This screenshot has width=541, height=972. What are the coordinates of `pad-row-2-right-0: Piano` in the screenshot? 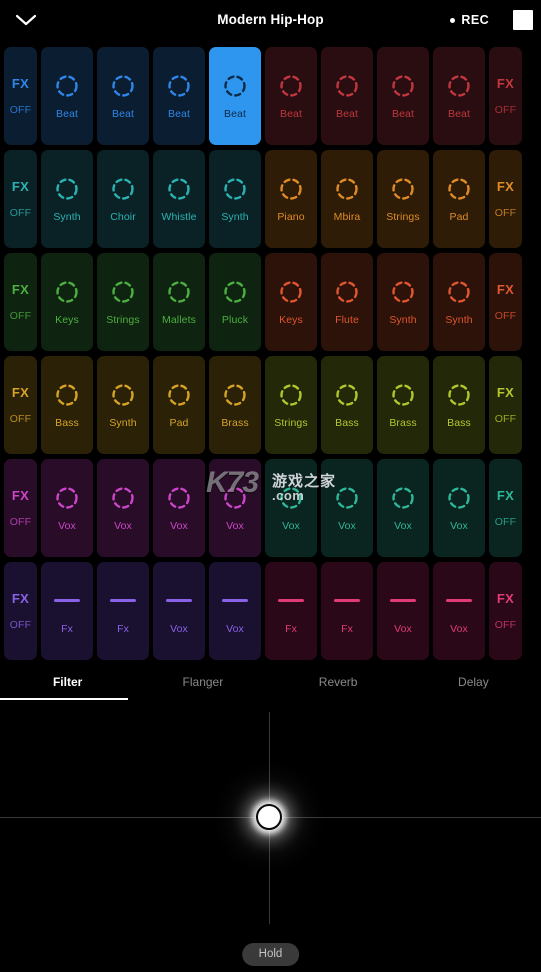 It's located at (291, 199).